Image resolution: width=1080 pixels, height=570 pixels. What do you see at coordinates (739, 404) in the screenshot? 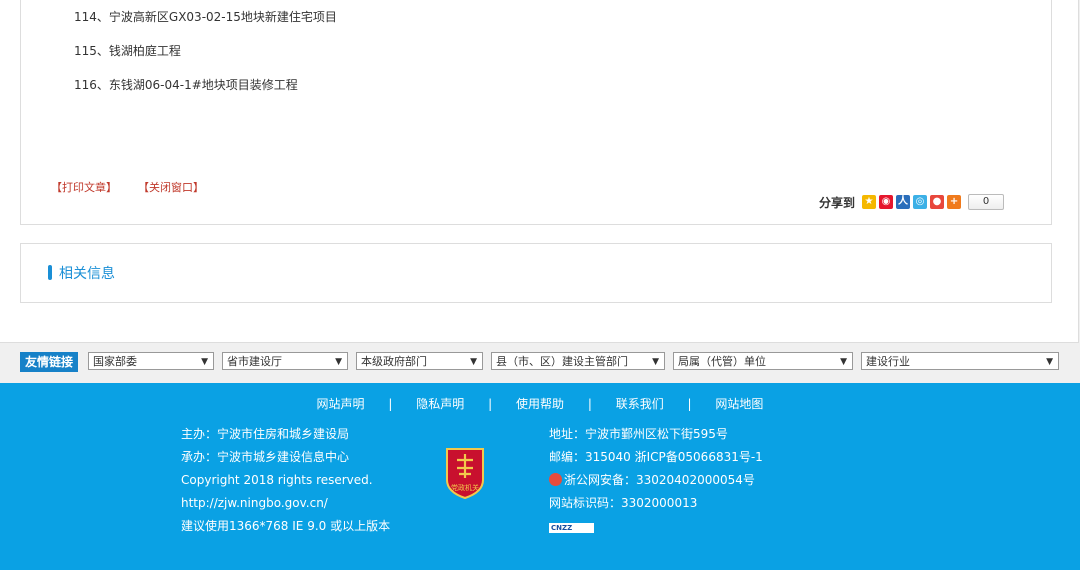
I see `footer-link-sitemap: 网站地图` at bounding box center [739, 404].